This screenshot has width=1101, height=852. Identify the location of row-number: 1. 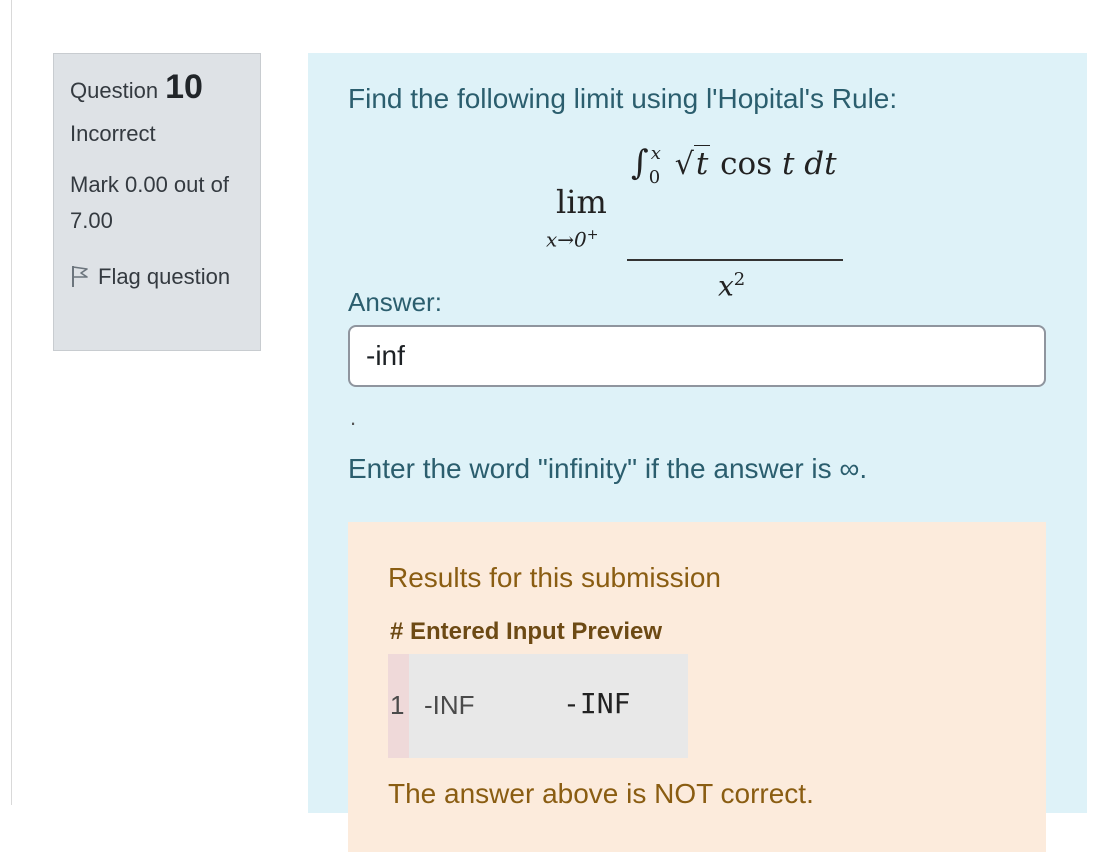
(397, 705).